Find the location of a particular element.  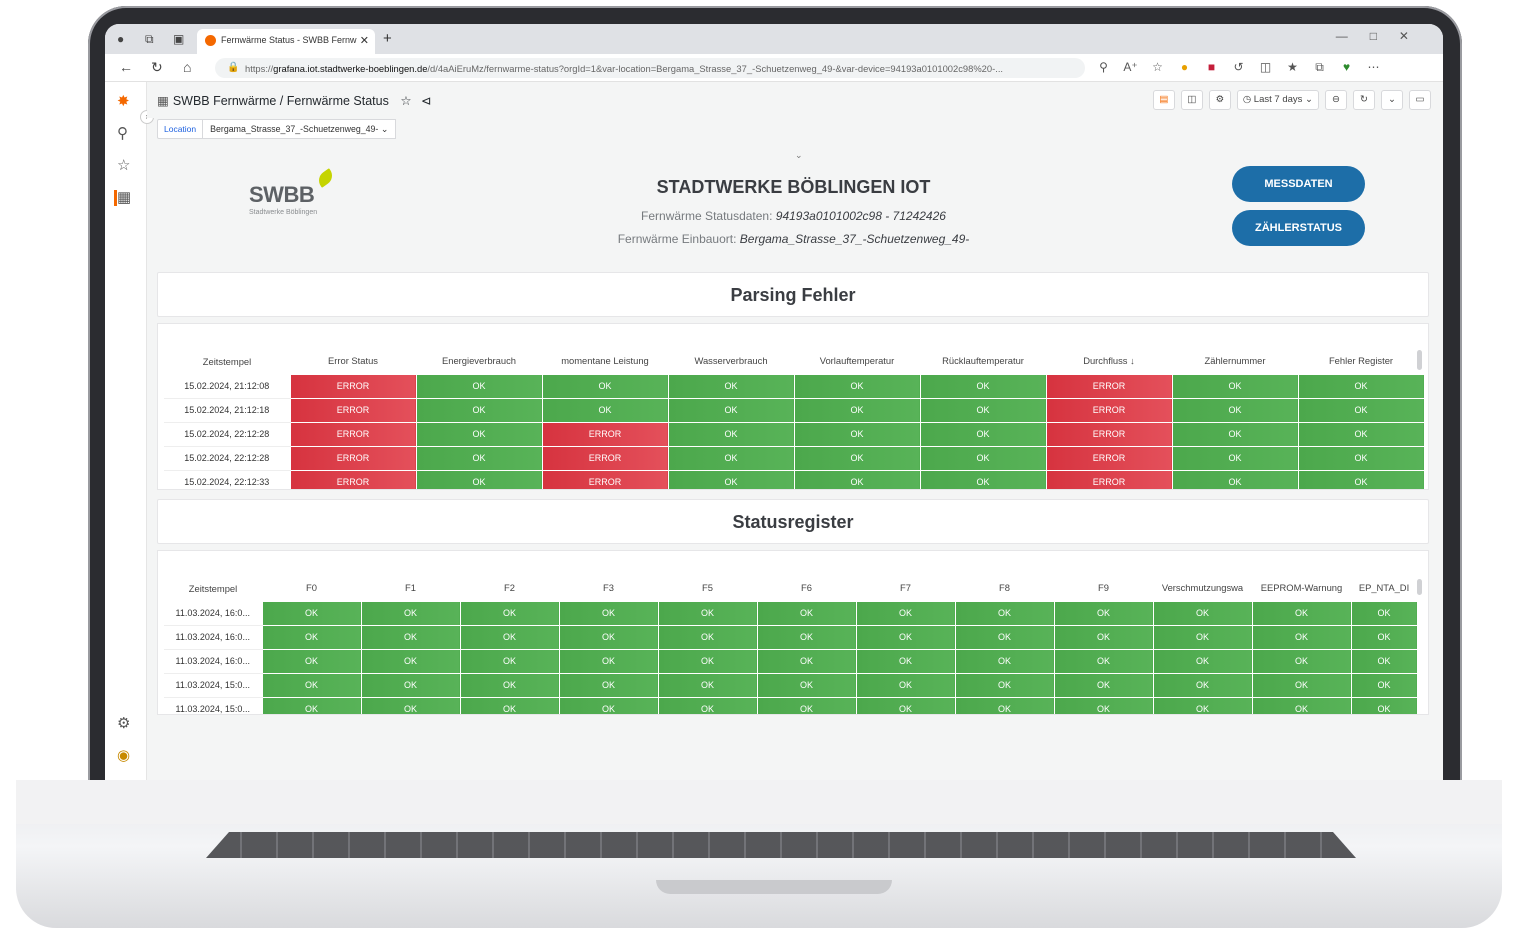

chevron-down-icon: ⌄ is located at coordinates (384, 129).